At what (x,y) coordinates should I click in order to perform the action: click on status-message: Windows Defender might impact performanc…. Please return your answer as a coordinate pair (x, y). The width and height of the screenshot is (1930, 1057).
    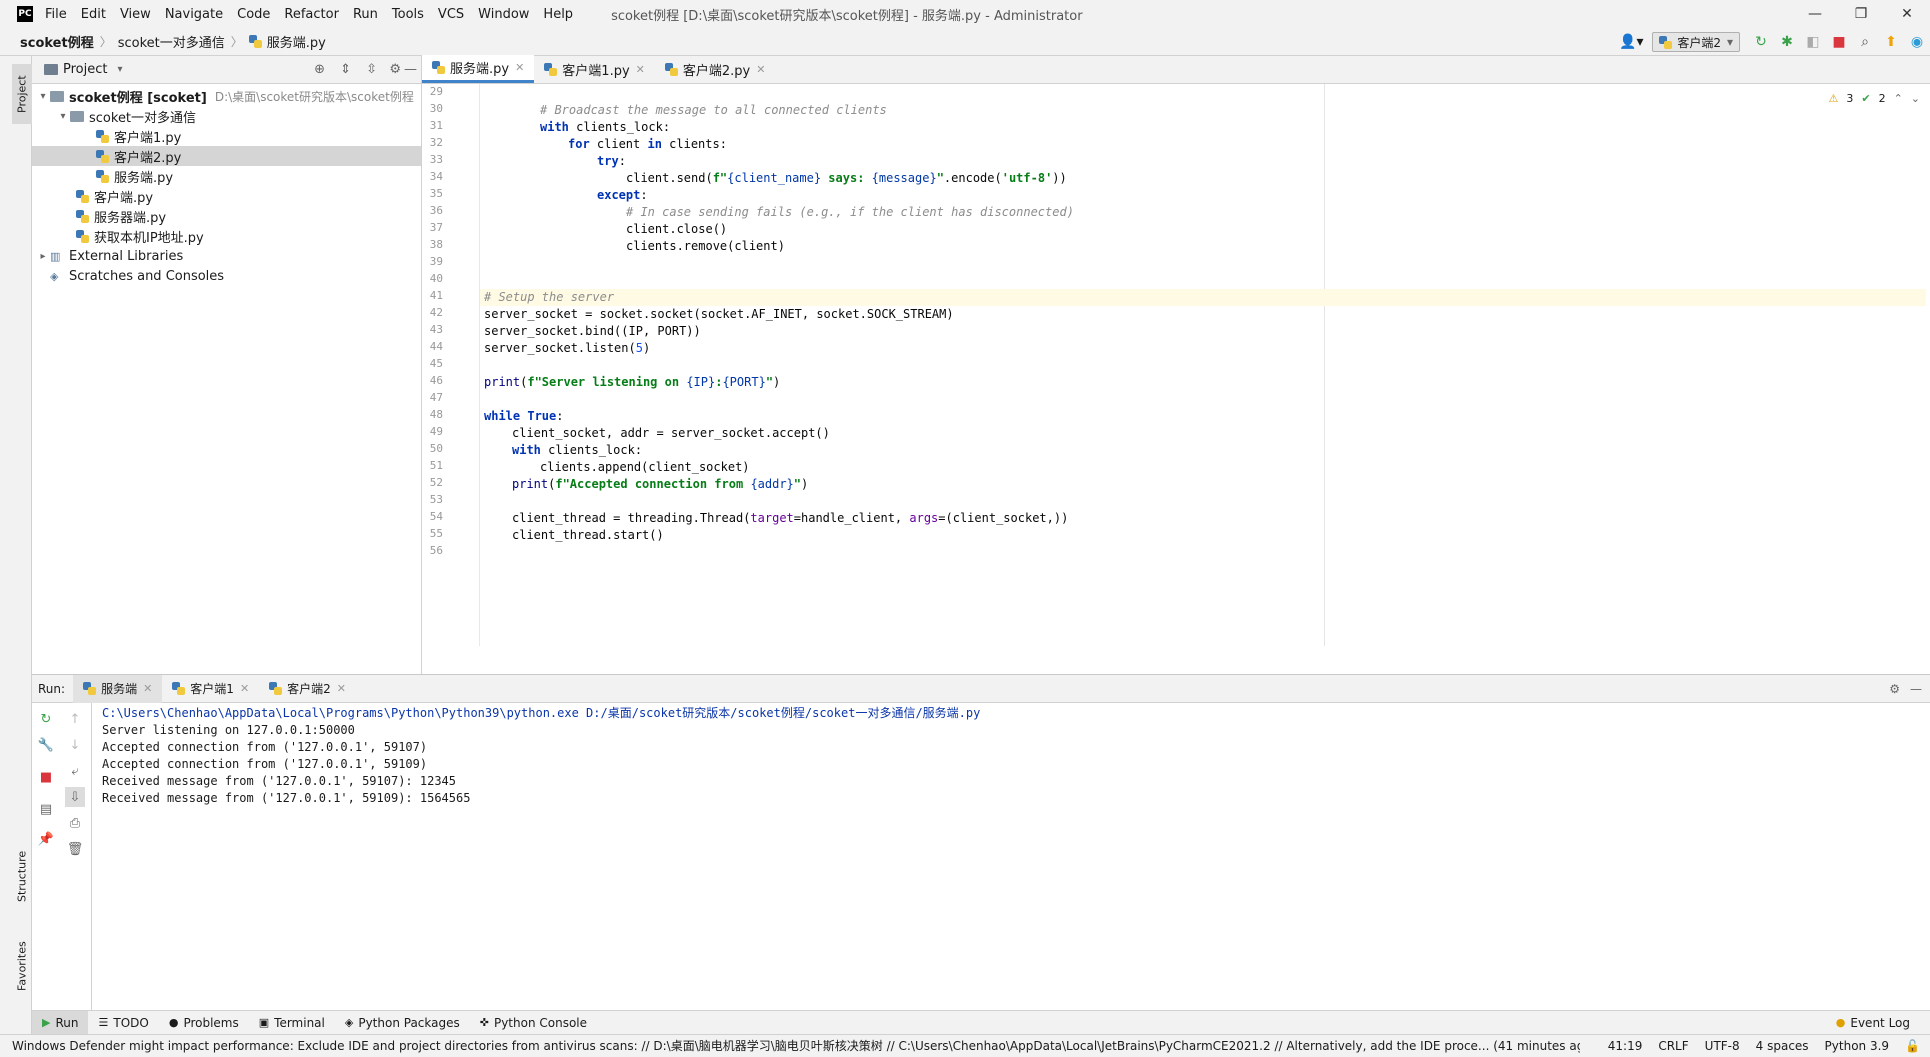
    Looking at the image, I should click on (790, 1045).